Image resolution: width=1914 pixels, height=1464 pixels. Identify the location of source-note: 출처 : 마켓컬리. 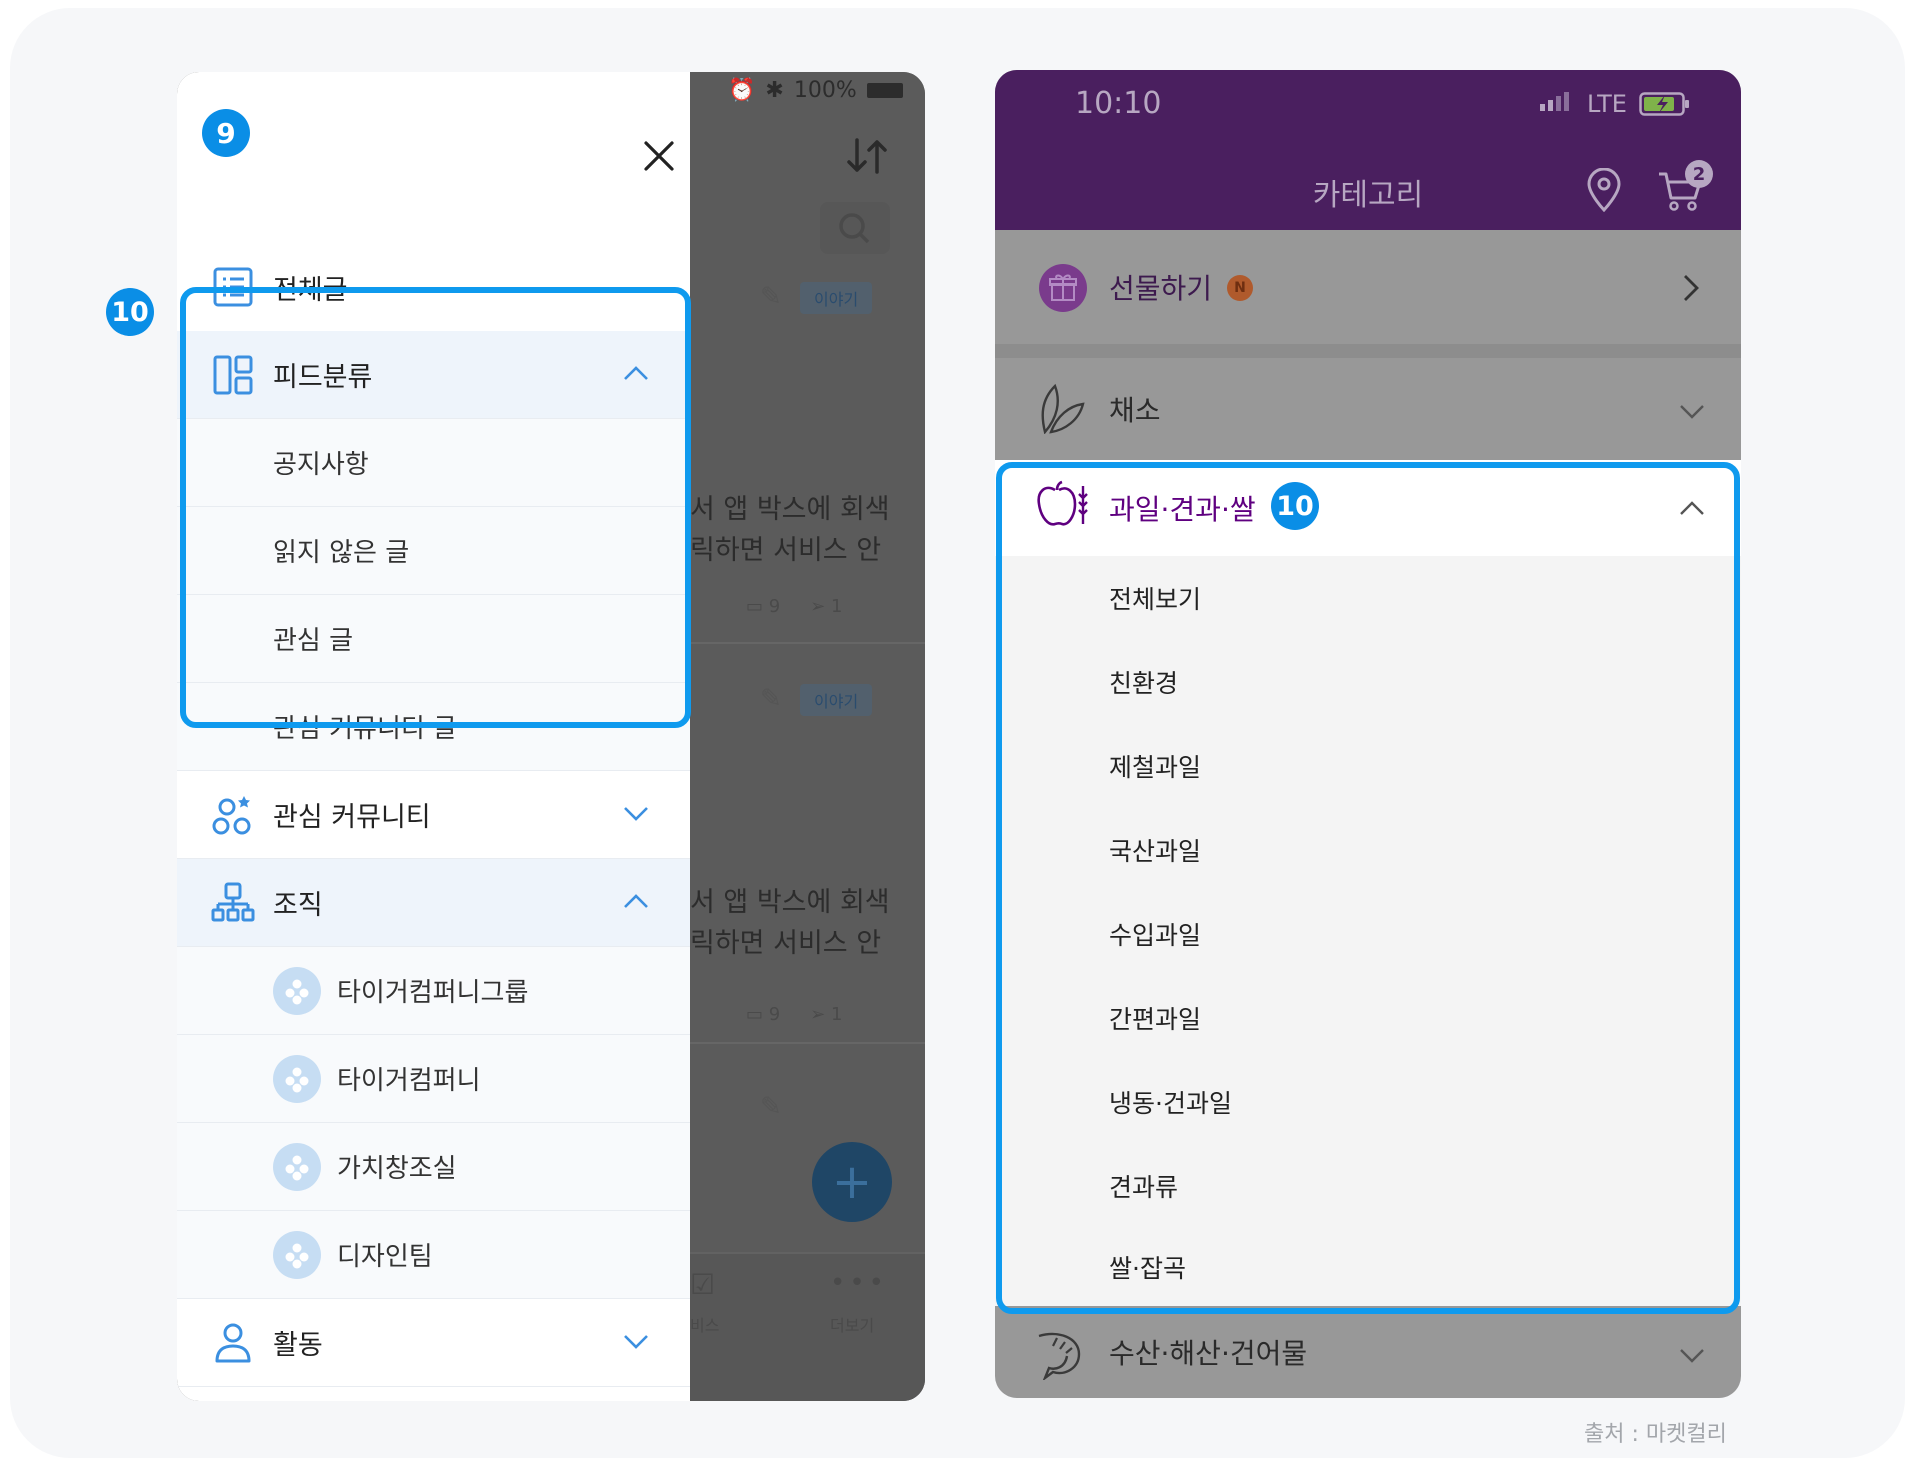
(1655, 1434).